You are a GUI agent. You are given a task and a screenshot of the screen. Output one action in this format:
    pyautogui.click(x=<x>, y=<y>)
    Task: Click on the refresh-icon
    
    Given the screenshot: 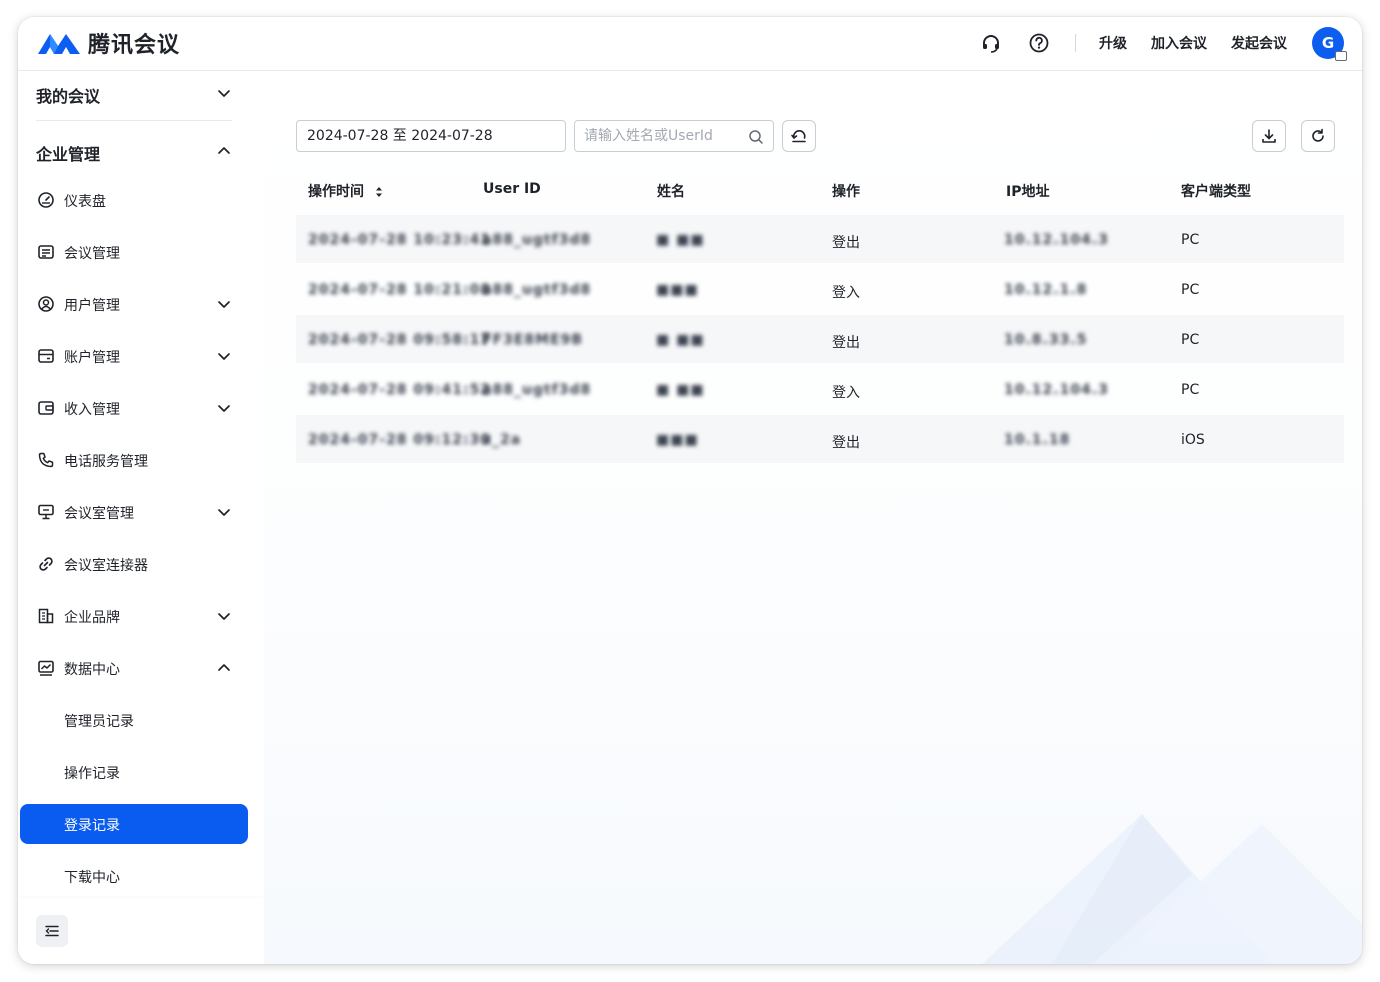 What is the action you would take?
    pyautogui.click(x=1318, y=135)
    